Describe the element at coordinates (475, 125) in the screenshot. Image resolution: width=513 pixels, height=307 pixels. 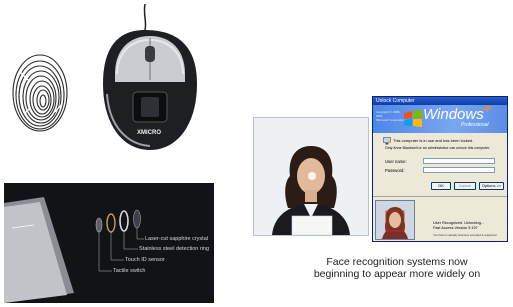
I see `windows-edition: Professional` at that location.